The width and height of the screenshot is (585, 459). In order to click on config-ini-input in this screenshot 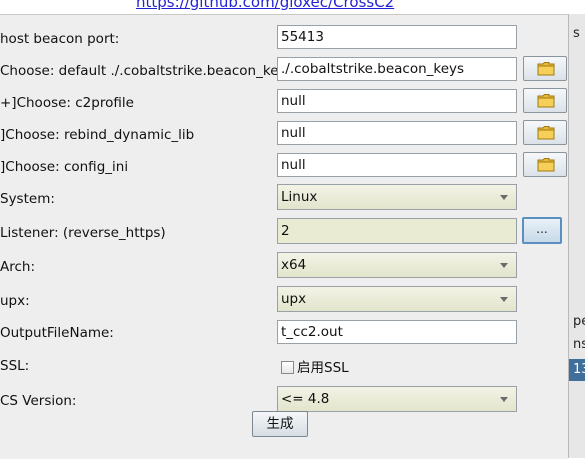, I will do `click(397, 165)`.